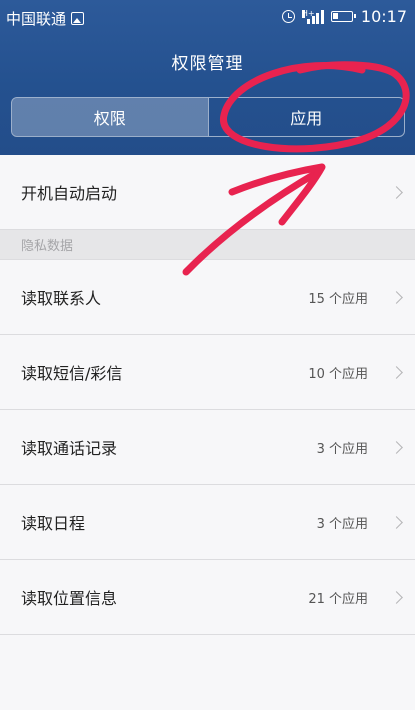 The width and height of the screenshot is (415, 710). I want to click on app-count: 21 个应用, so click(338, 599).